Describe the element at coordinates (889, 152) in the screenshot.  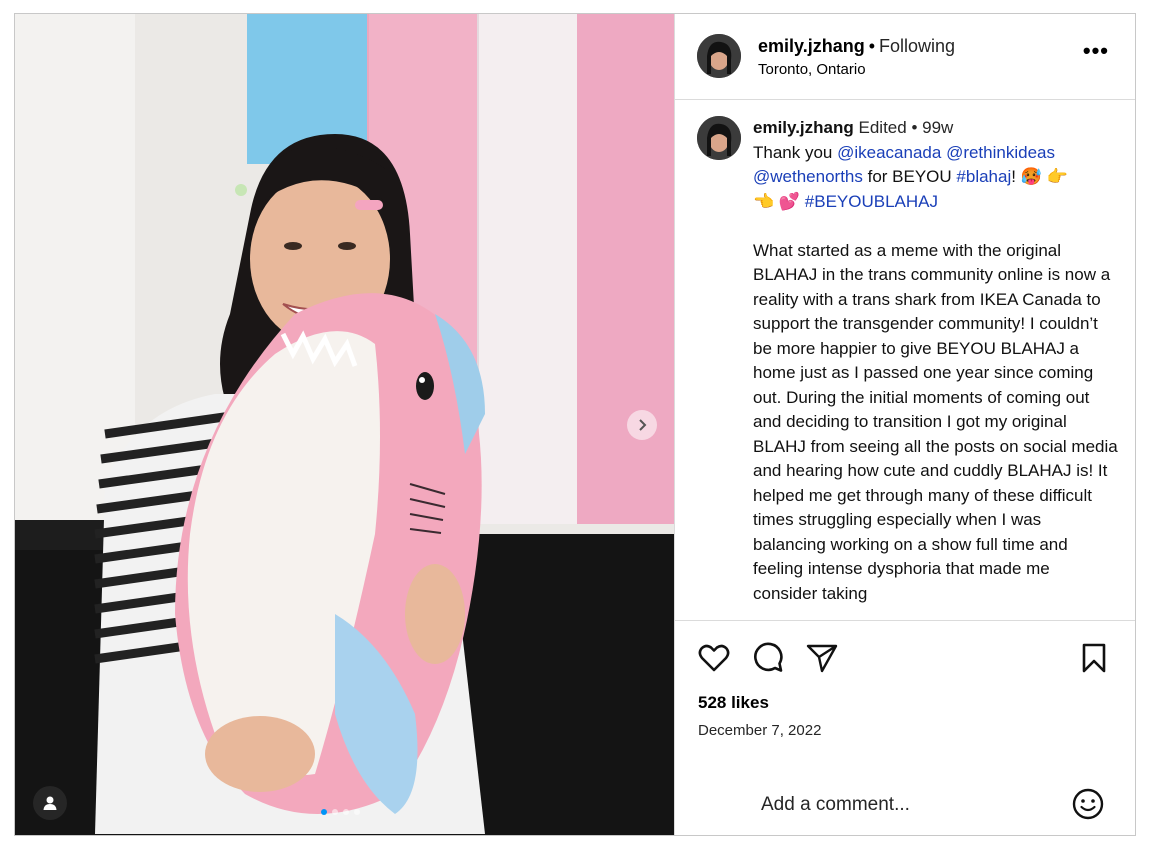
I see `mention-link: @ikeacanada` at that location.